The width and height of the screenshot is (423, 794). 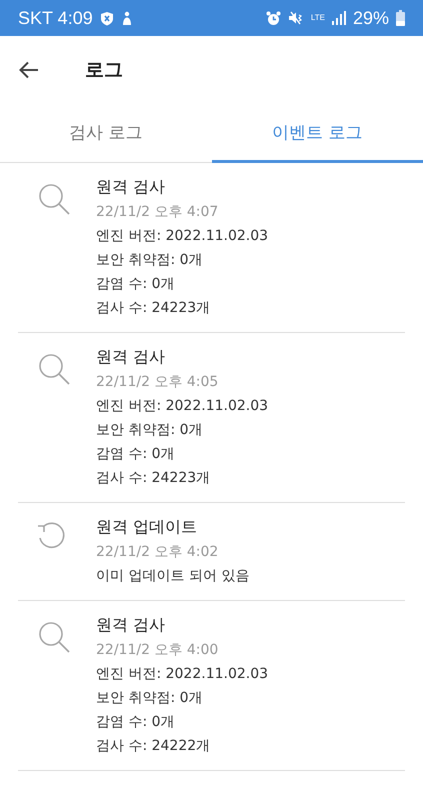 I want to click on entry-date: 22/11/2 오후 4:07, so click(x=158, y=212).